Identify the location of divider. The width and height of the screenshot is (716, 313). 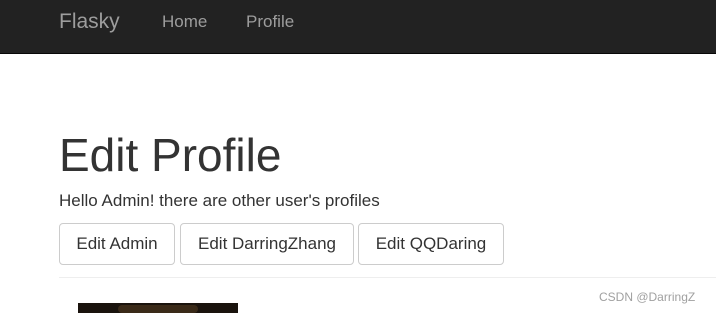
(387, 277).